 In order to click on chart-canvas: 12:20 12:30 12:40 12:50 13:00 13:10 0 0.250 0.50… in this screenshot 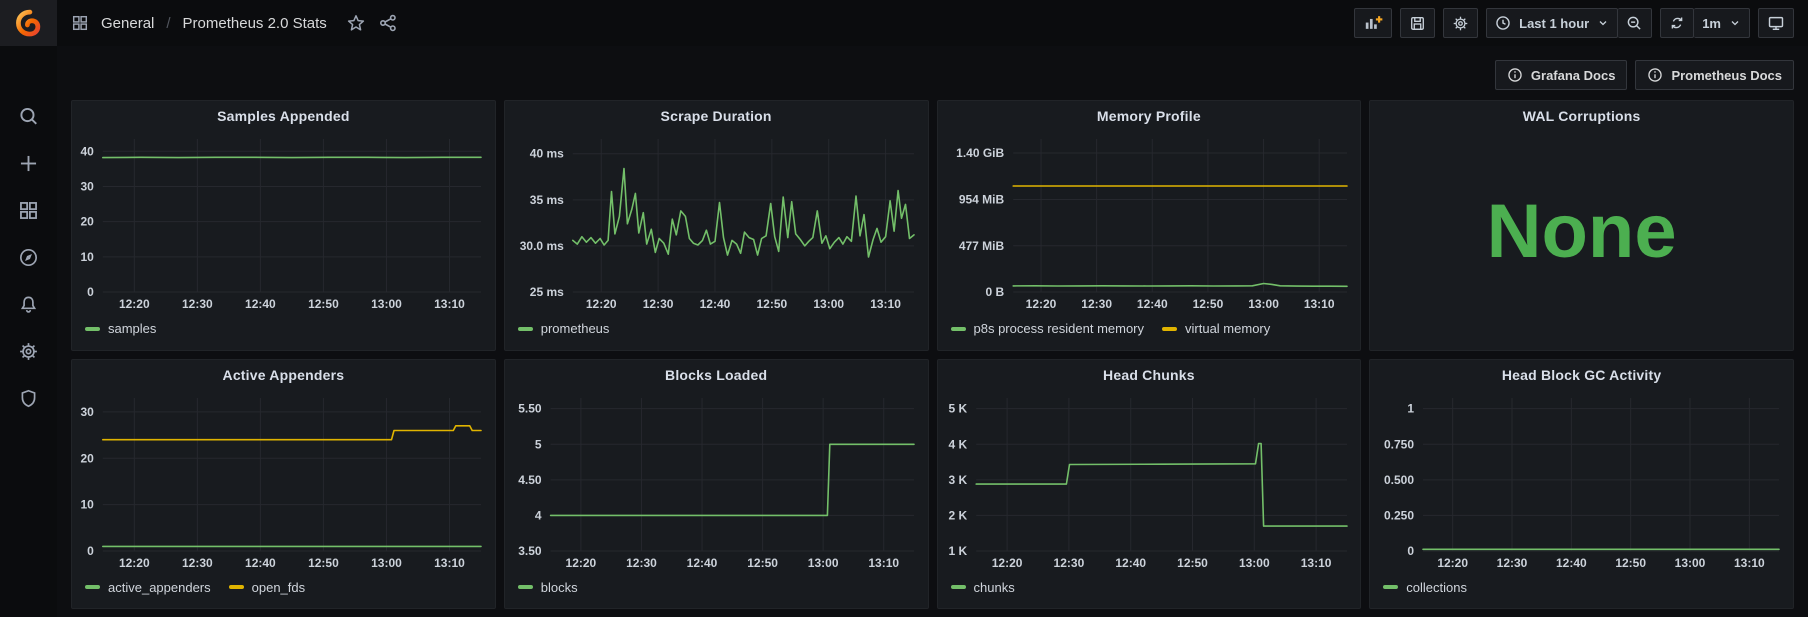, I will do `click(1581, 481)`.